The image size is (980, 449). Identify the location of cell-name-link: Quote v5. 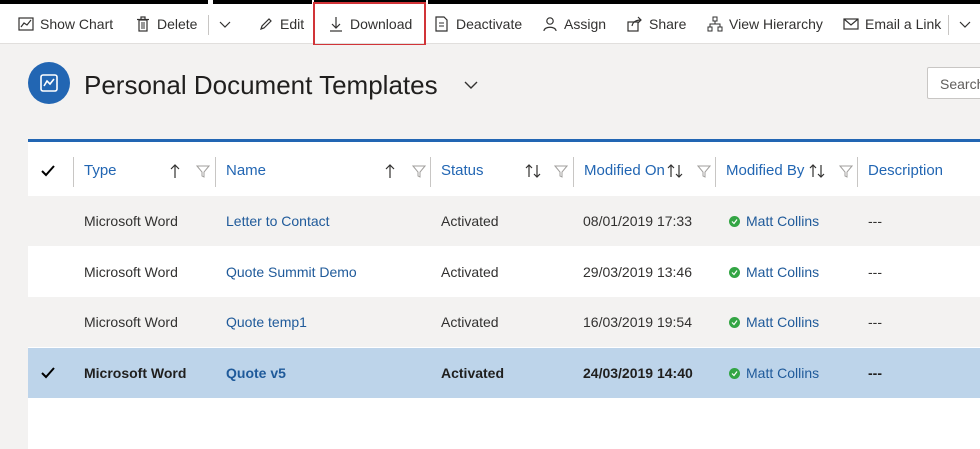
(256, 373).